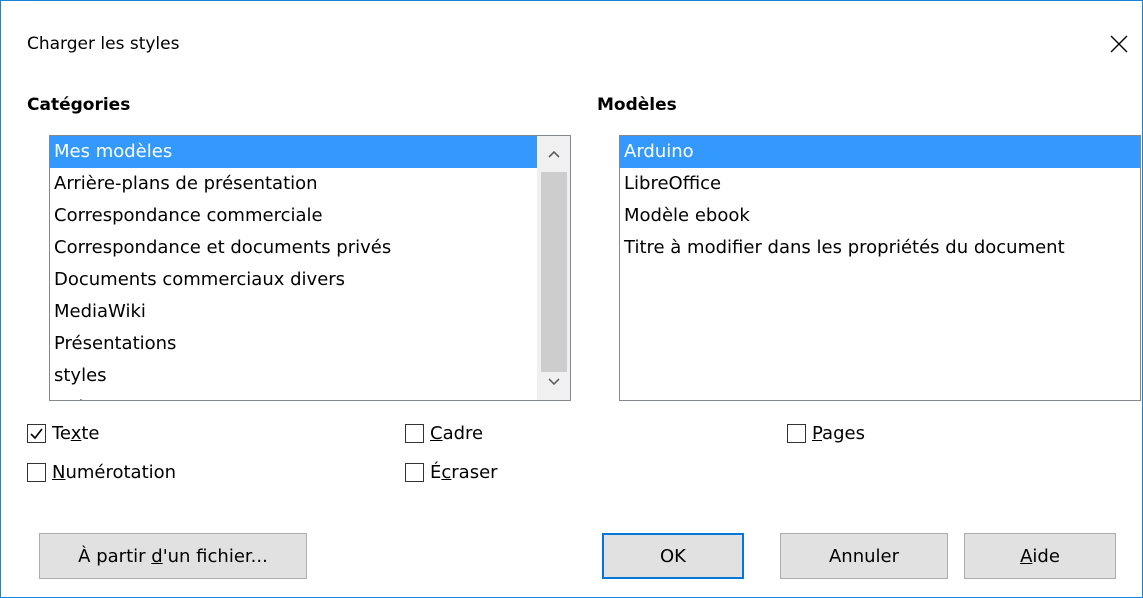 This screenshot has width=1143, height=598. What do you see at coordinates (294, 312) in the screenshot?
I see `category-item: MediaWiki` at bounding box center [294, 312].